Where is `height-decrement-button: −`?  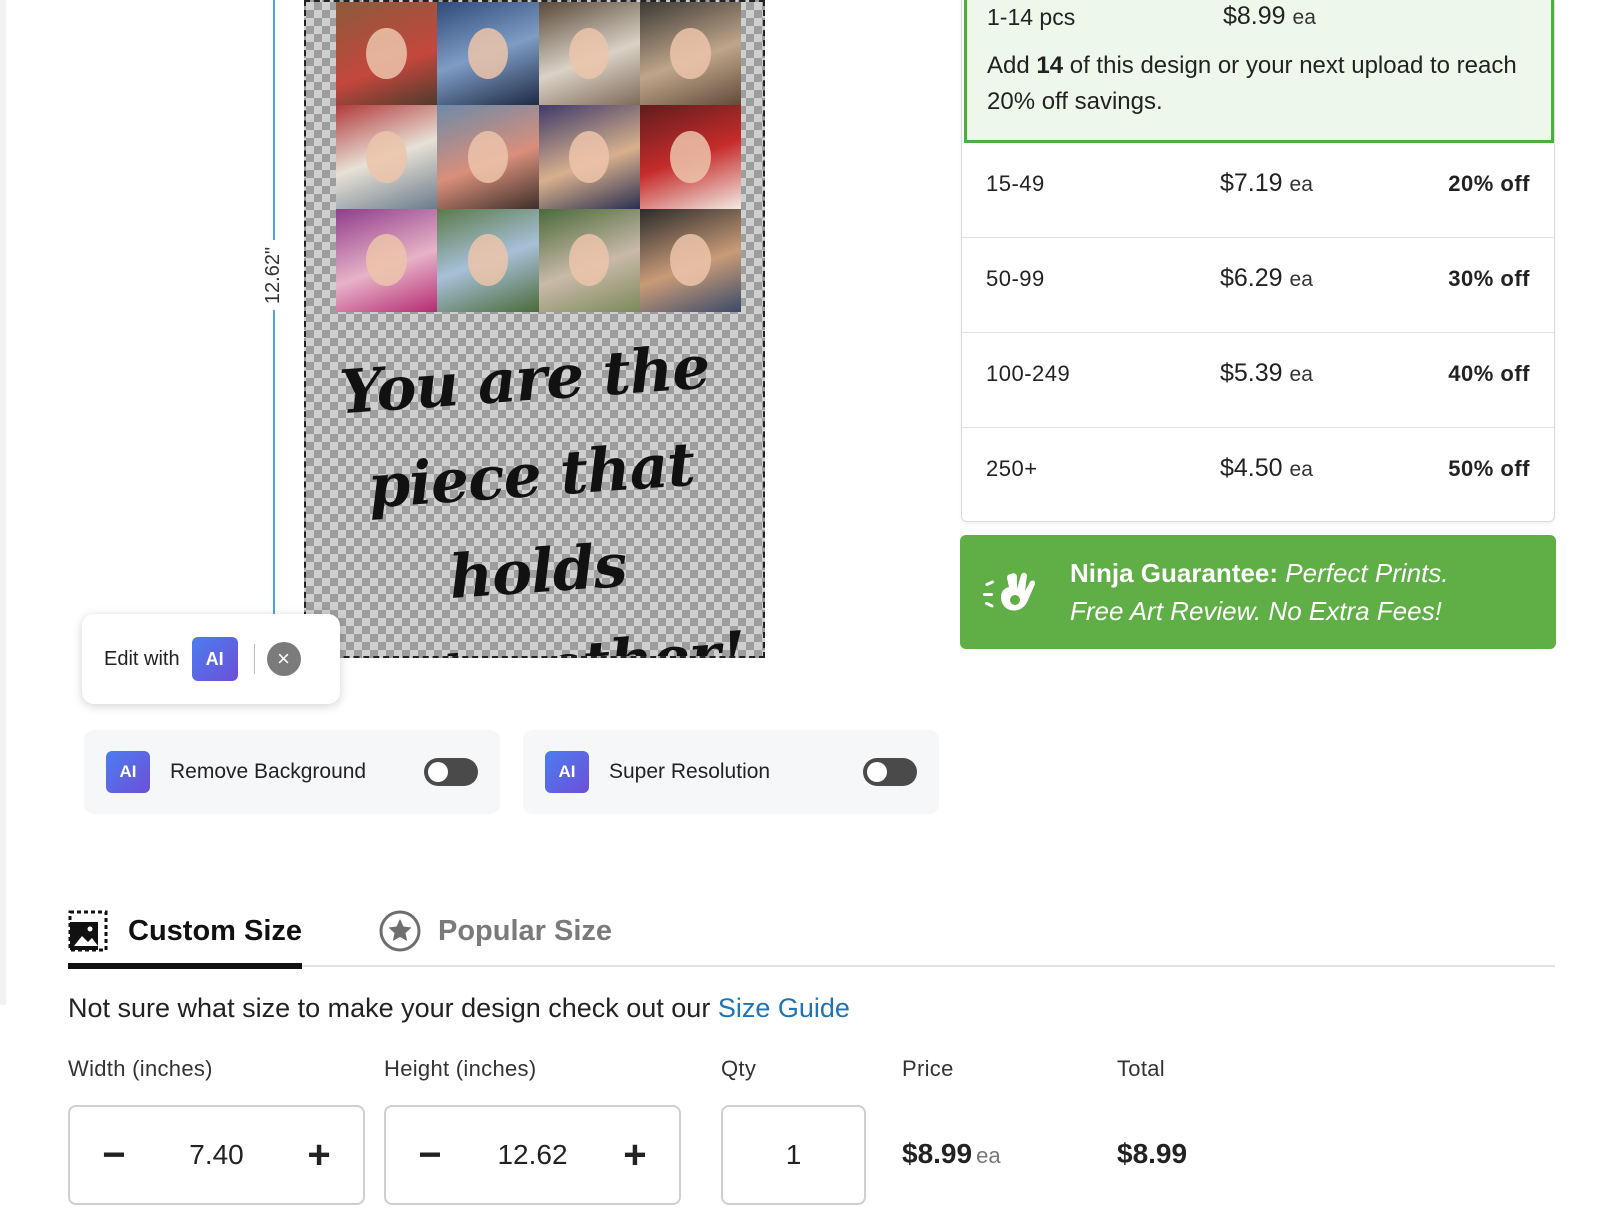
height-decrement-button: − is located at coordinates (430, 1155).